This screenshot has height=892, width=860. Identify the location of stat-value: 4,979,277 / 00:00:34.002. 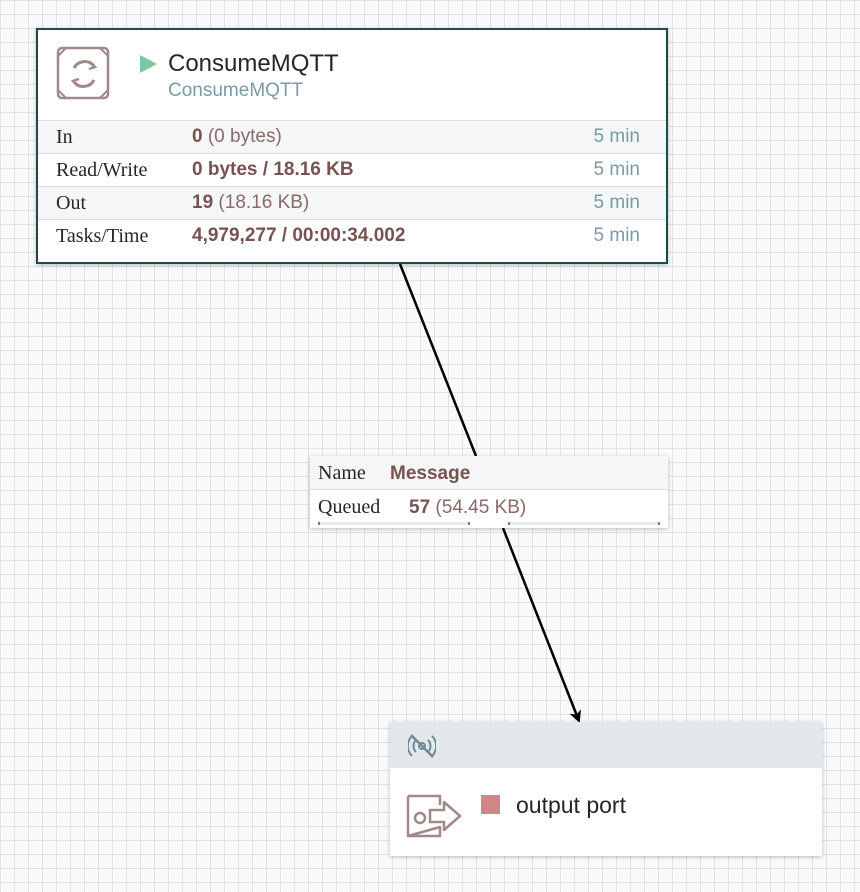
(298, 236).